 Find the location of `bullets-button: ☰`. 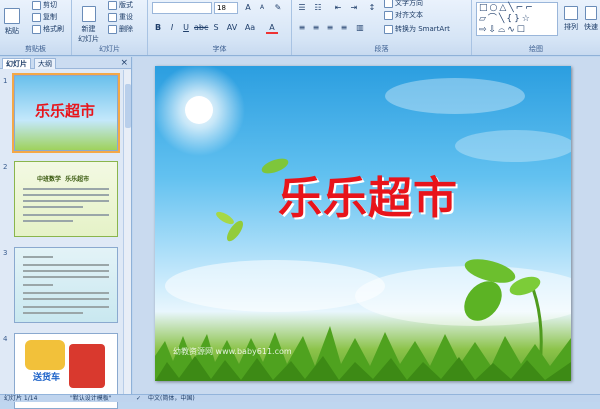

bullets-button: ☰ is located at coordinates (302, 8).